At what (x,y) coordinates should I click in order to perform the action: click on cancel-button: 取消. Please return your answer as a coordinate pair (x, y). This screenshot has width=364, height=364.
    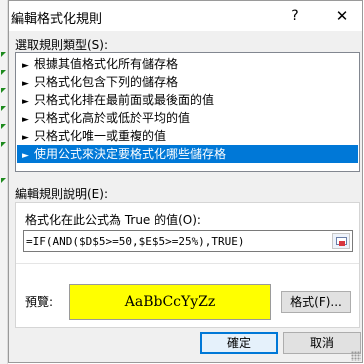
    Looking at the image, I should click on (322, 343).